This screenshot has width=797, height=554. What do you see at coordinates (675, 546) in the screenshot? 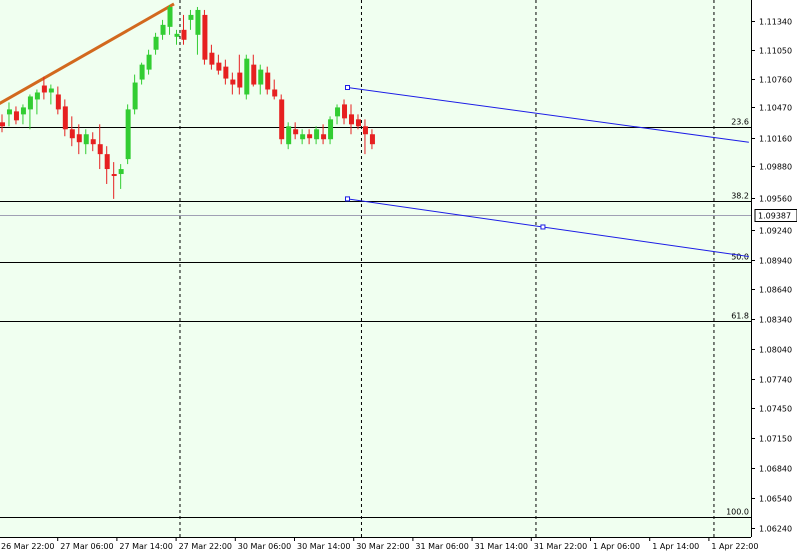
I see `time-tick-label-11: 1 Apr 14:00` at bounding box center [675, 546].